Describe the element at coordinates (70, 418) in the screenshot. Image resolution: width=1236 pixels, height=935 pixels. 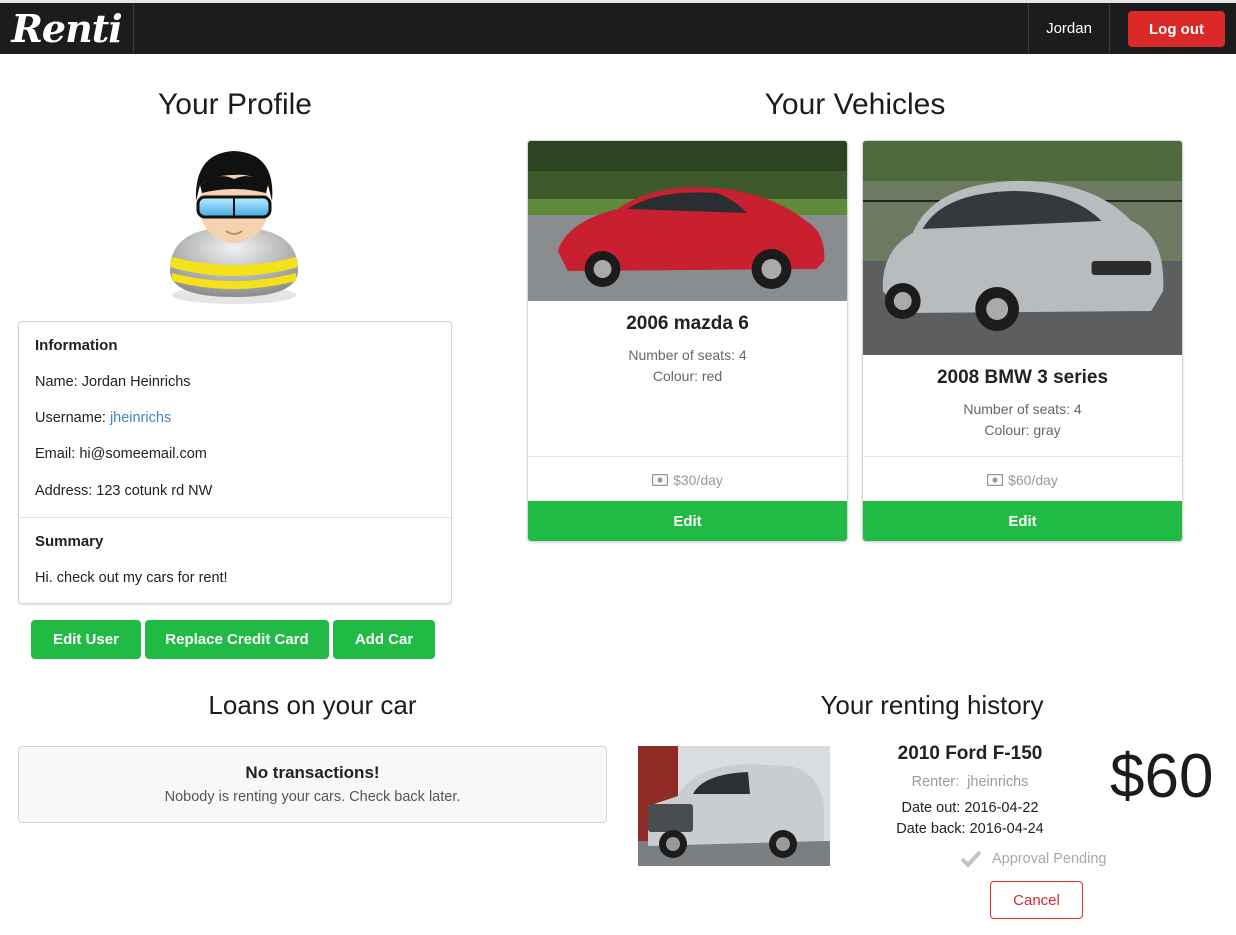
I see `username-label: Username:` at that location.